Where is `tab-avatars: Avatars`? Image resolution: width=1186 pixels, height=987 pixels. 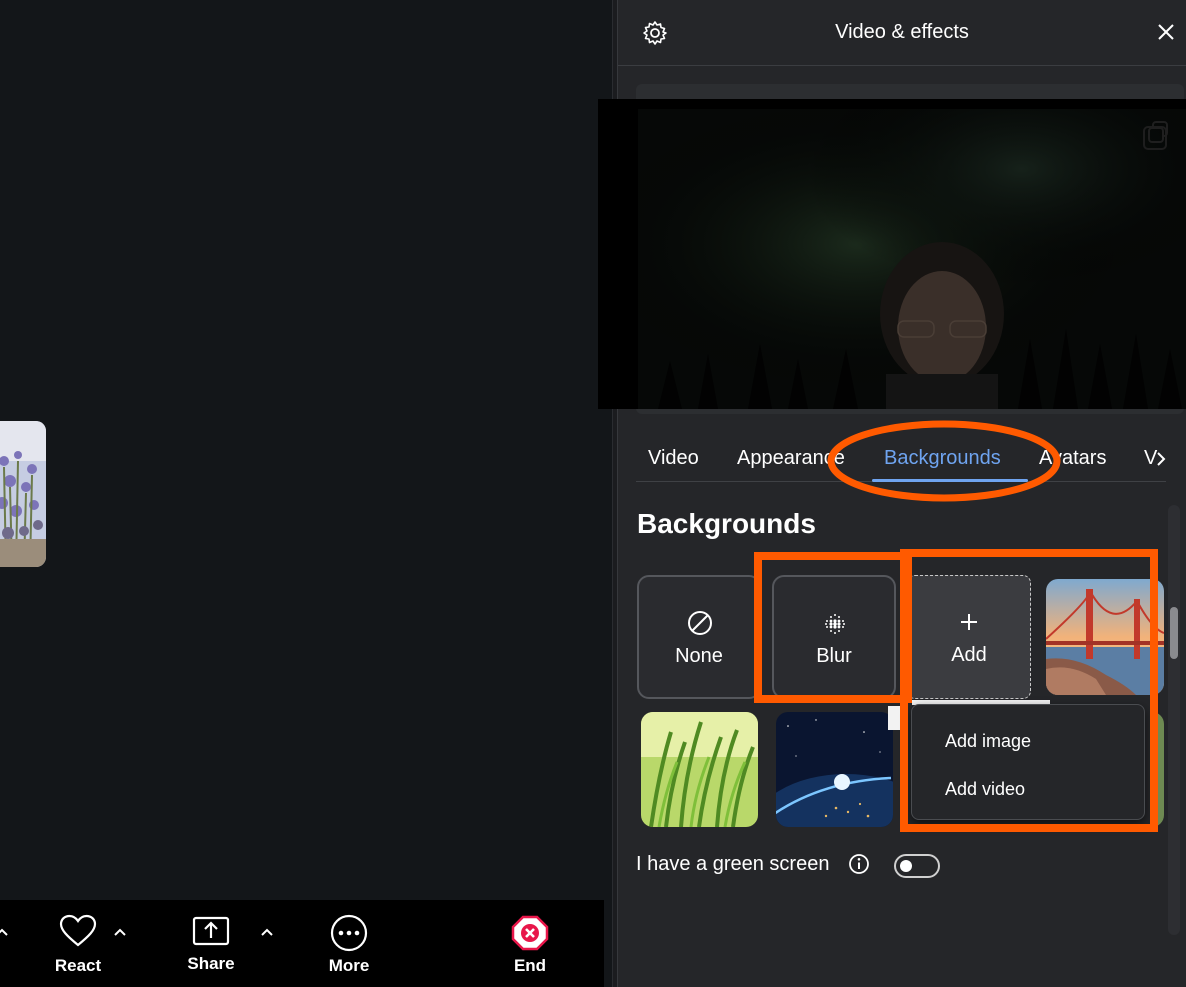 tab-avatars: Avatars is located at coordinates (1072, 458).